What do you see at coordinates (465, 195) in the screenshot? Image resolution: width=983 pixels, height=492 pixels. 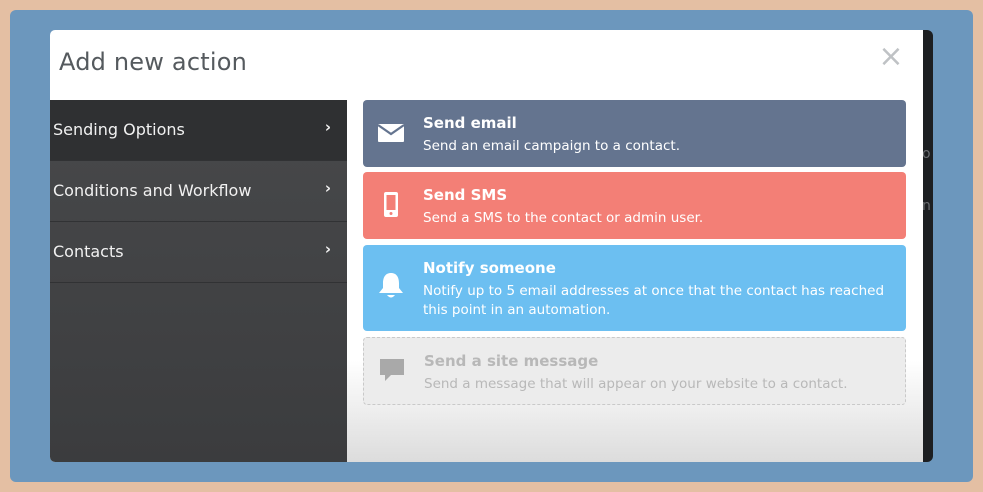 I see `action-title: Send SMS` at bounding box center [465, 195].